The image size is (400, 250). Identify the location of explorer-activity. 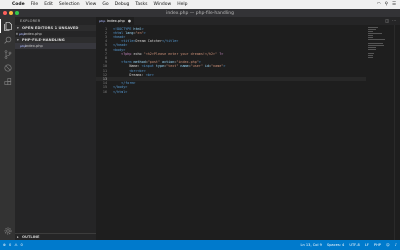
(7, 26).